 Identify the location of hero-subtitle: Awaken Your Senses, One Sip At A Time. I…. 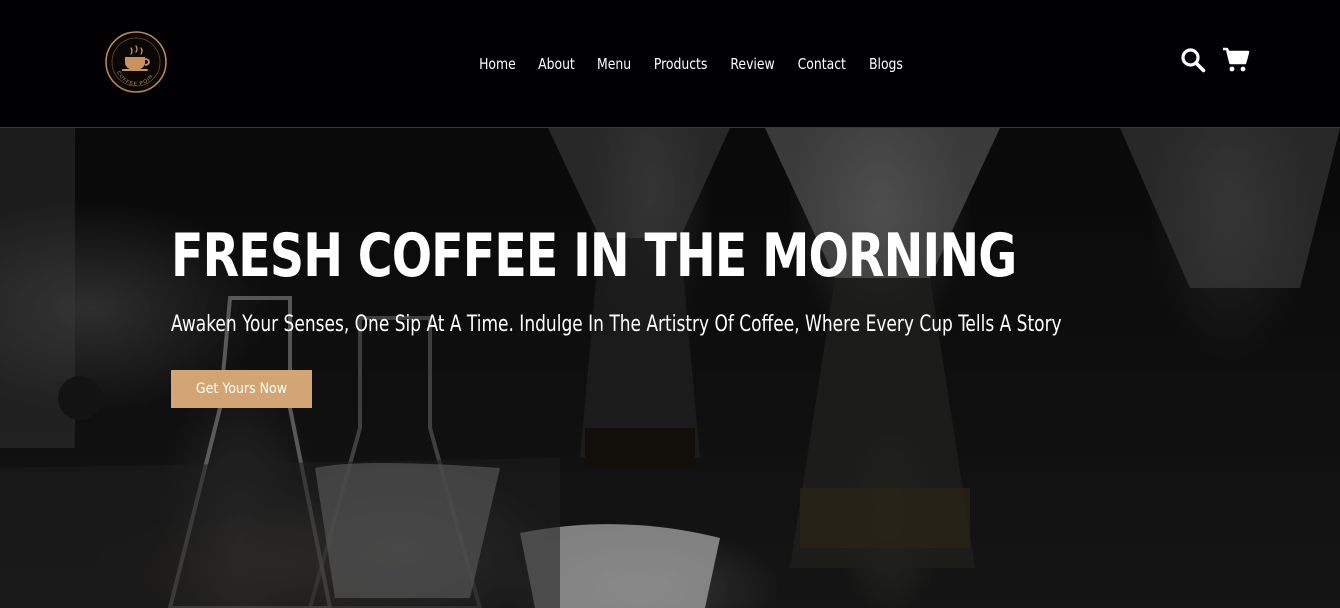
(616, 324).